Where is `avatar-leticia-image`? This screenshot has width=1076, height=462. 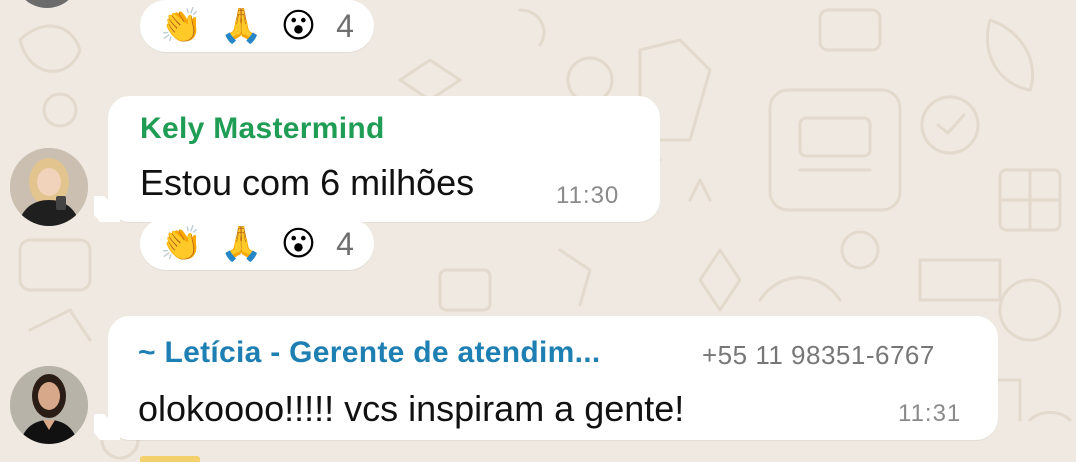
avatar-leticia-image is located at coordinates (49, 405).